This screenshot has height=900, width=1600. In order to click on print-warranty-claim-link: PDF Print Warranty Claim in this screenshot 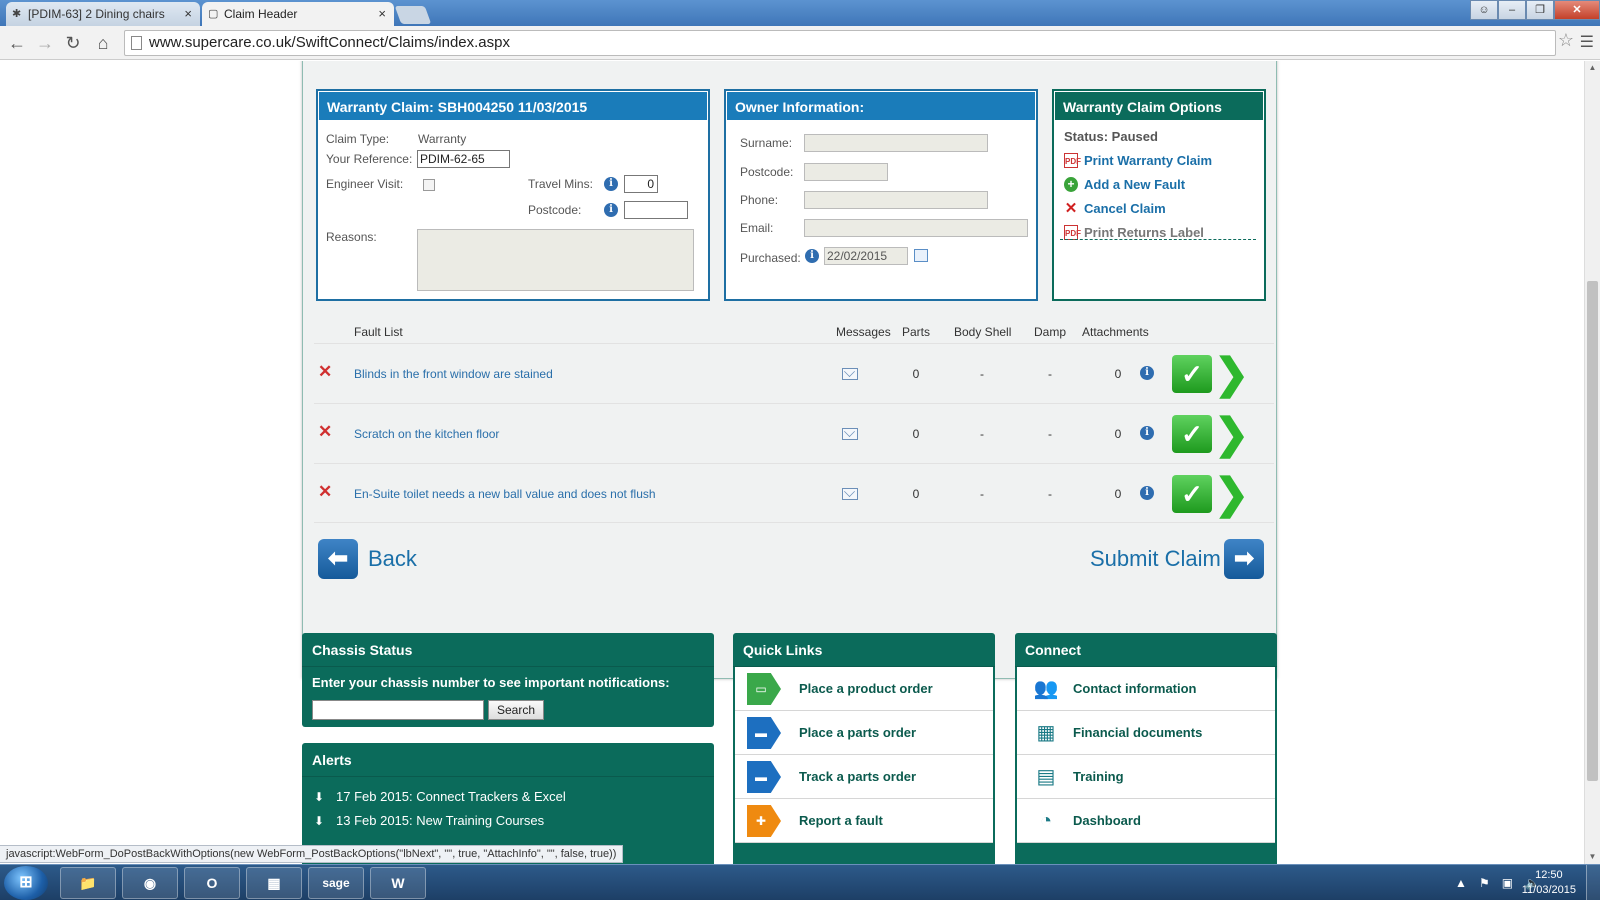, I will do `click(1138, 160)`.